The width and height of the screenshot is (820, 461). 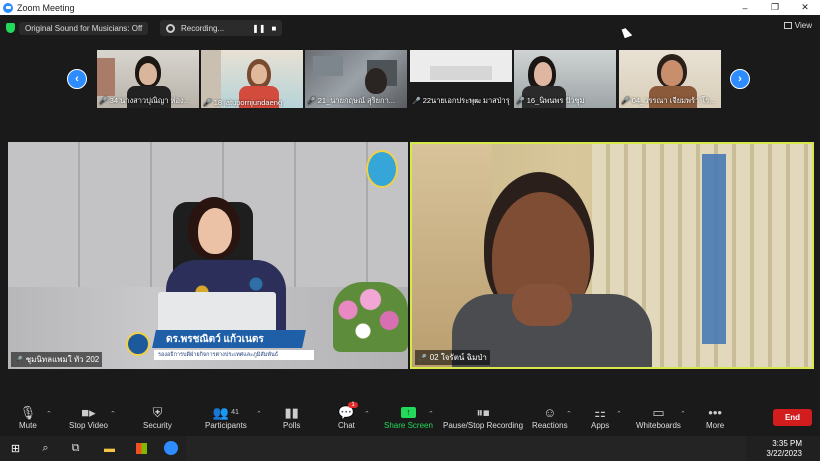 I want to click on apps-label: Apps, so click(x=600, y=425).